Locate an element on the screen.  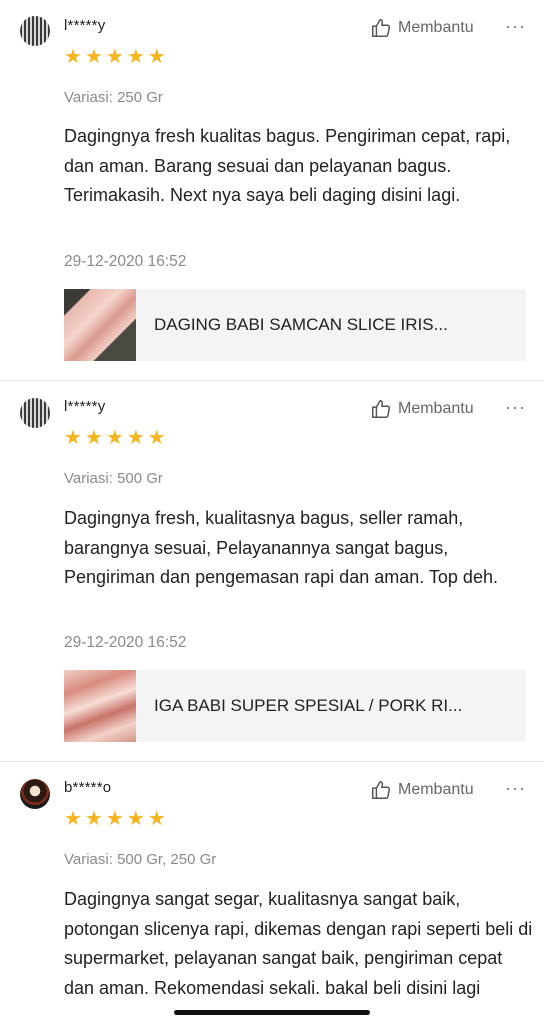
reviewer-username: b*****o is located at coordinates (88, 787).